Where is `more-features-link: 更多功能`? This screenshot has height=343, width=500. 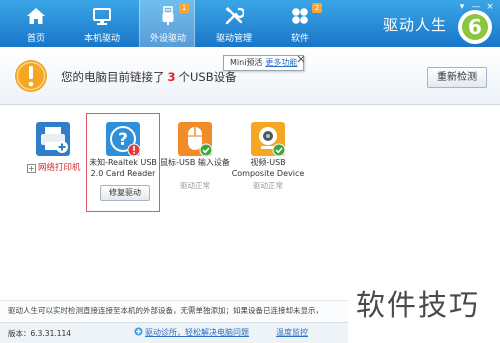
more-features-link: 更多功能 is located at coordinates (281, 62).